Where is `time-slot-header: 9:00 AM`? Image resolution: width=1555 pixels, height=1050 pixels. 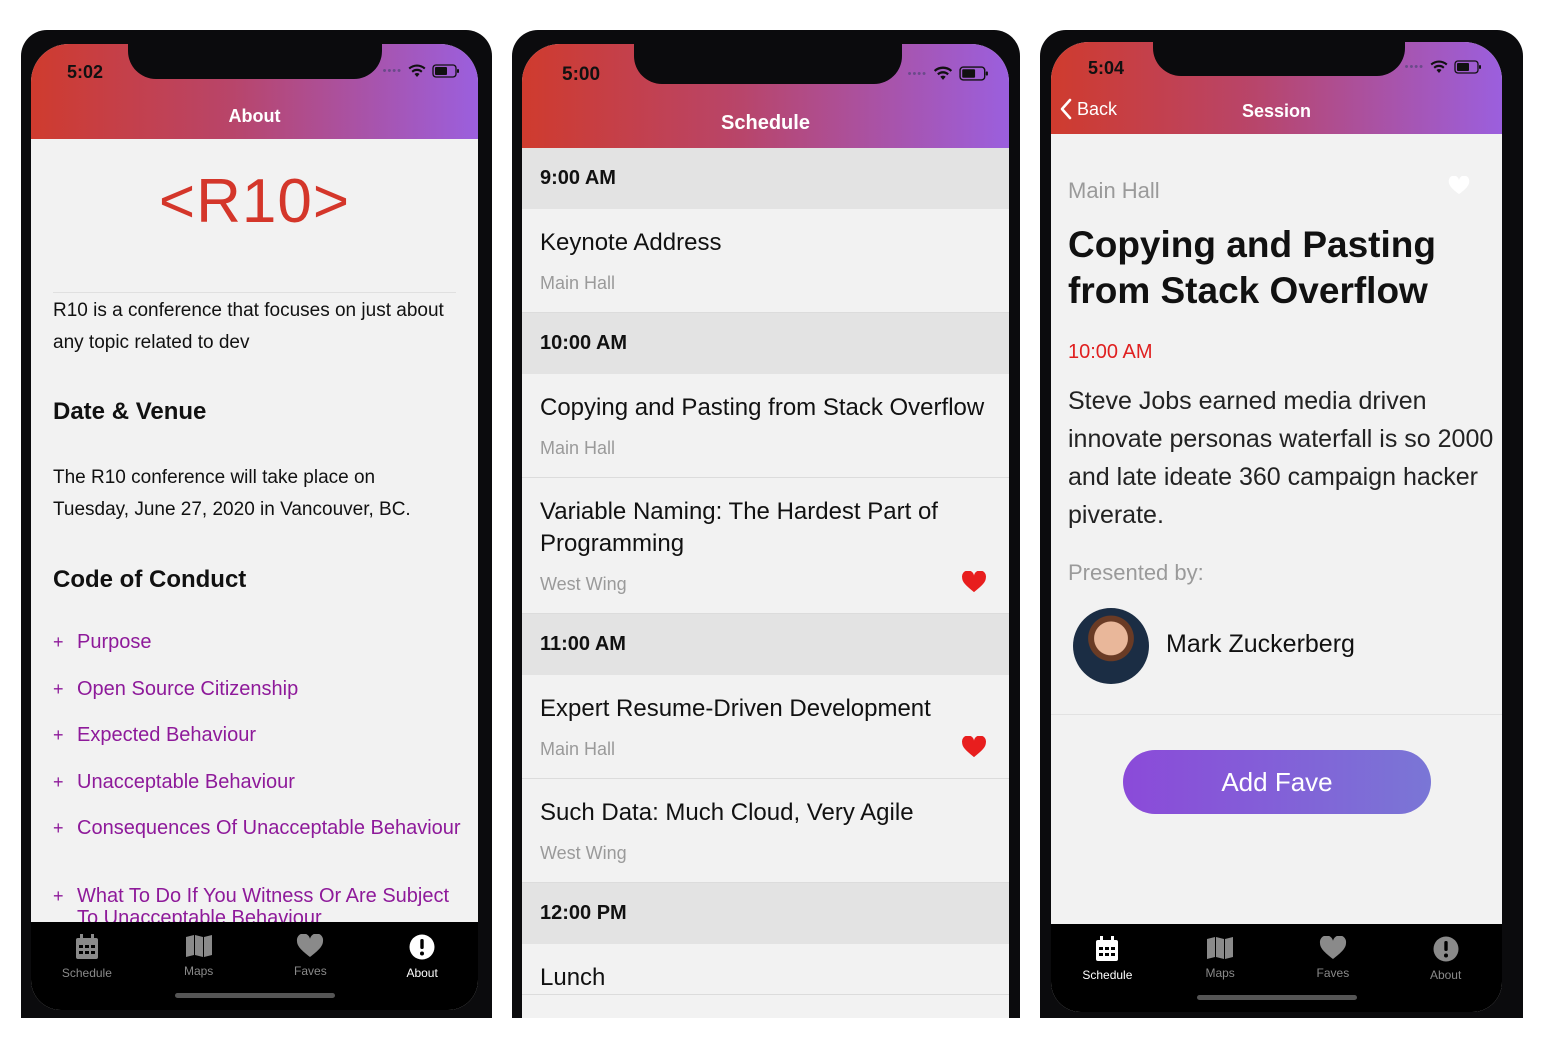
time-slot-header: 9:00 AM is located at coordinates (765, 178).